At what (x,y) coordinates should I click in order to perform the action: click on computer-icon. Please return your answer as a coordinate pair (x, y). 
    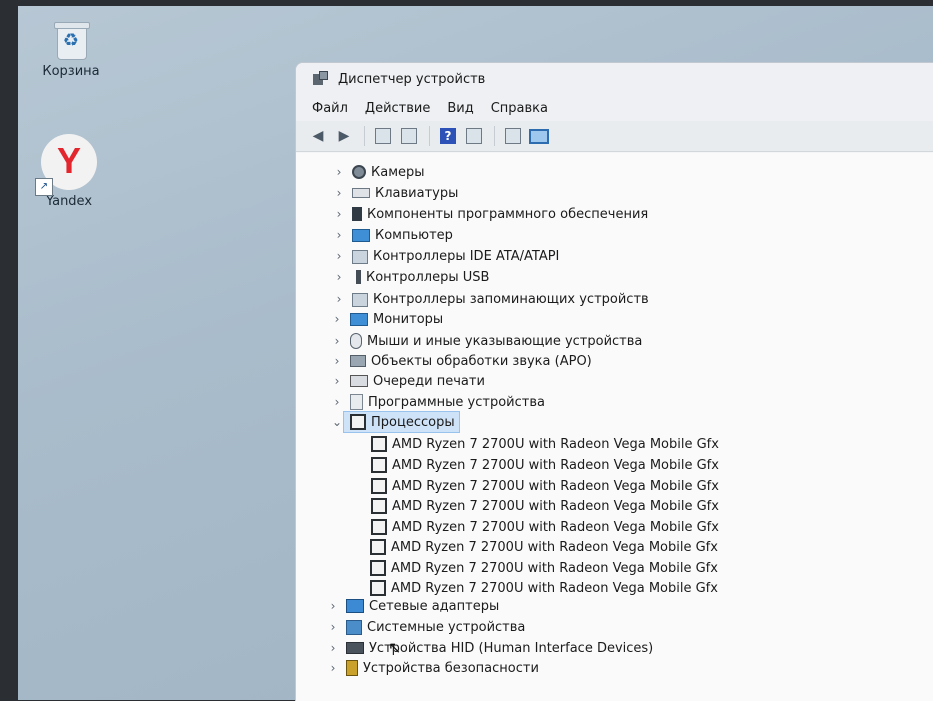
    Looking at the image, I should click on (361, 235).